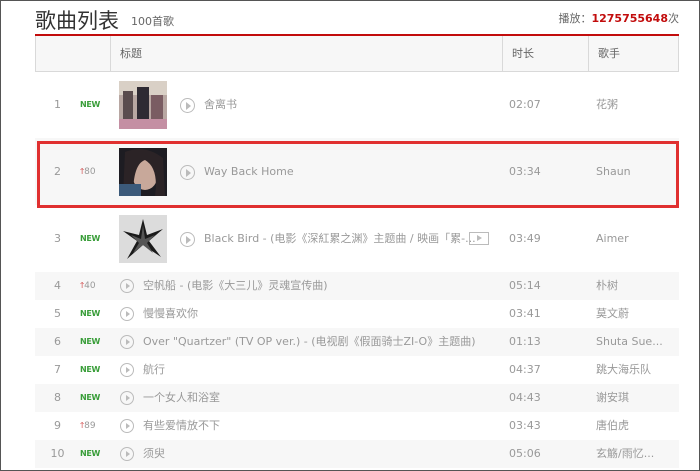 The image size is (700, 471). What do you see at coordinates (57, 341) in the screenshot?
I see `rank-number: 6` at bounding box center [57, 341].